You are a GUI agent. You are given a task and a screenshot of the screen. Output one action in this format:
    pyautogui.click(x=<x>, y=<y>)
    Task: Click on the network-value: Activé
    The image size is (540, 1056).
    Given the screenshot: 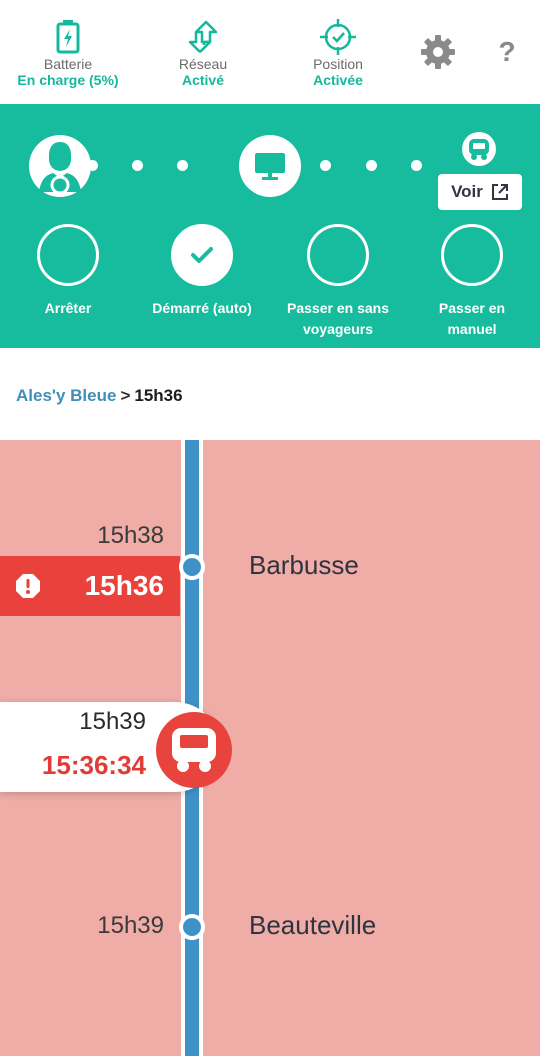 What is the action you would take?
    pyautogui.click(x=203, y=80)
    